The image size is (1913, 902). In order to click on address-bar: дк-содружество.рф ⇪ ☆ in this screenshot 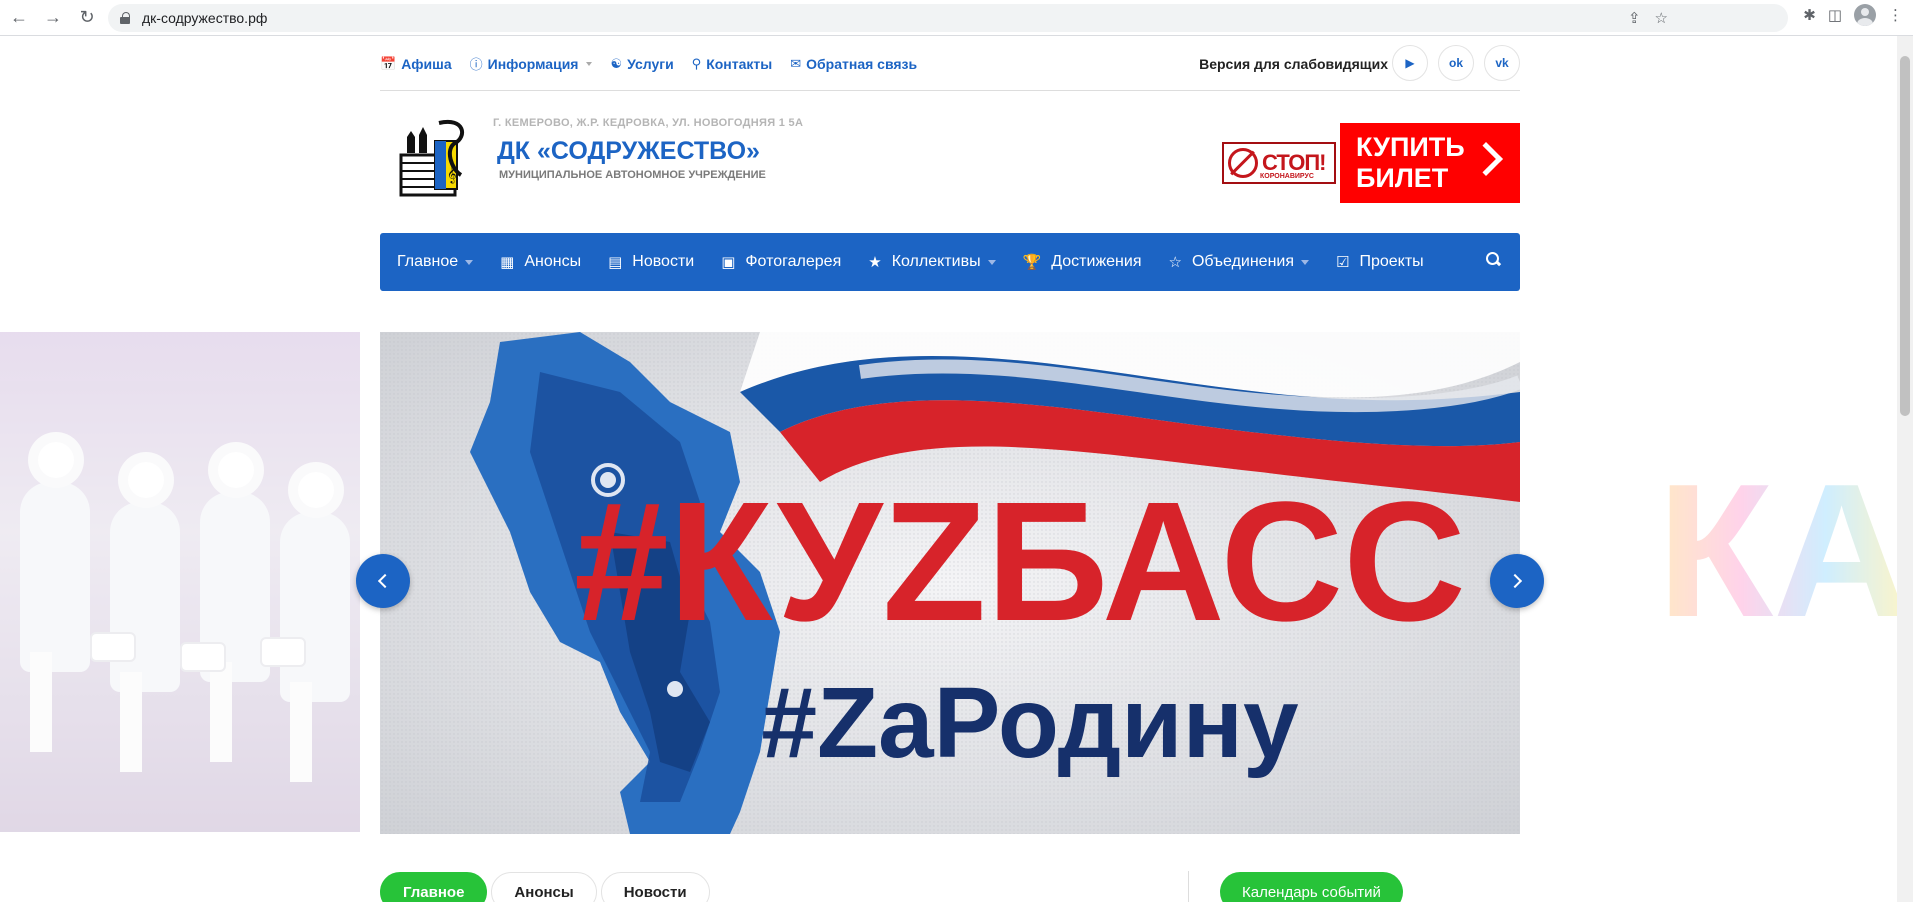, I will do `click(948, 18)`.